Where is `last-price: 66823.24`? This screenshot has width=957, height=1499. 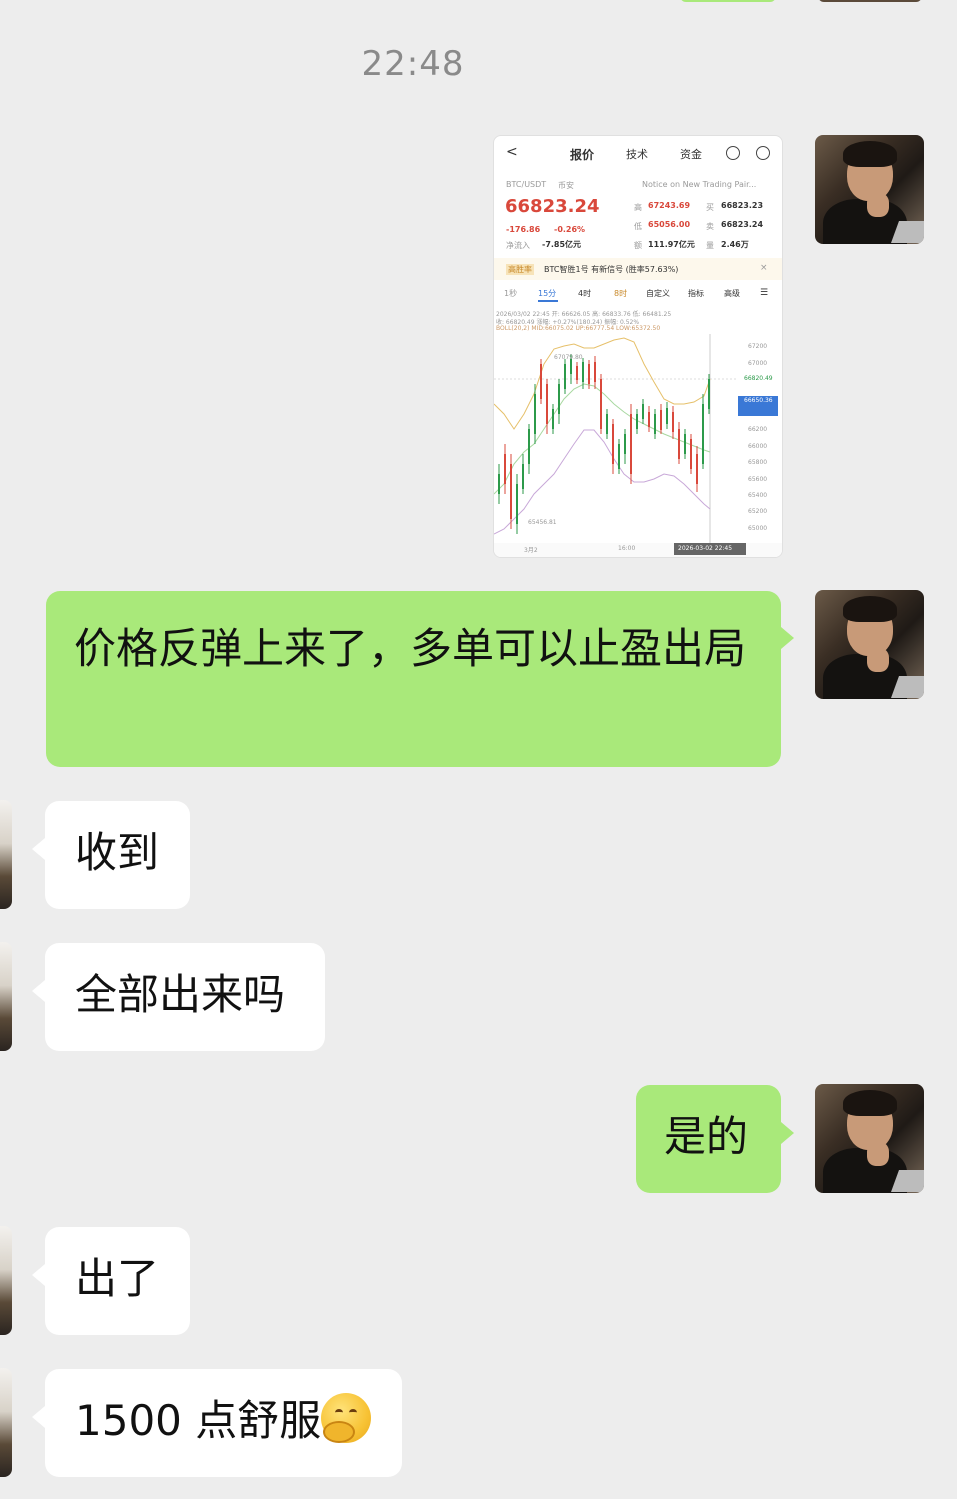
last-price: 66823.24 is located at coordinates (552, 206).